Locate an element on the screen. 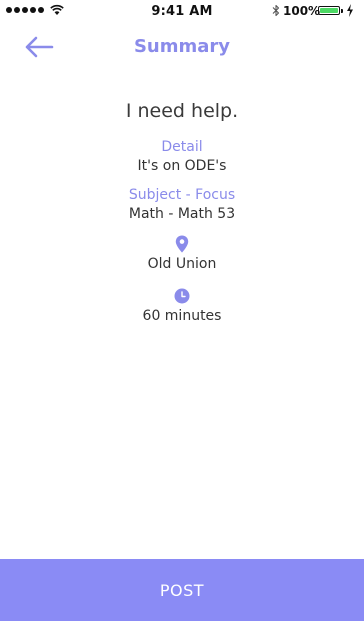  subject-label: Subject - Focus is located at coordinates (182, 195).